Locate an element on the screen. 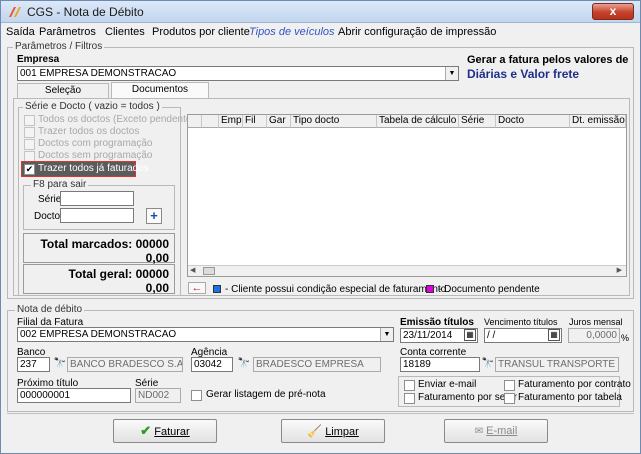 Image resolution: width=641 pixels, height=454 pixels. tab-selecao: Seleção is located at coordinates (63, 90).